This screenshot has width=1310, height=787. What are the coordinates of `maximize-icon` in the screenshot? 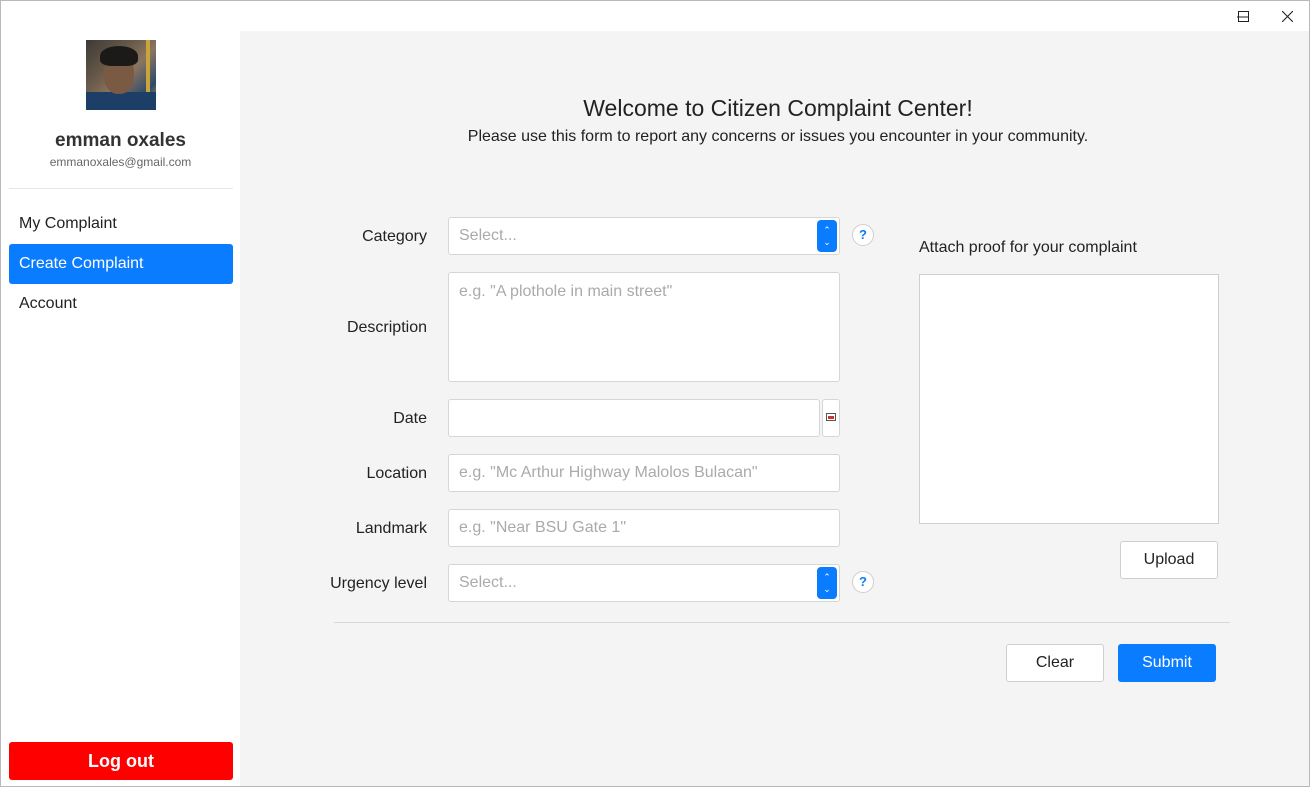 It's located at (1243, 16).